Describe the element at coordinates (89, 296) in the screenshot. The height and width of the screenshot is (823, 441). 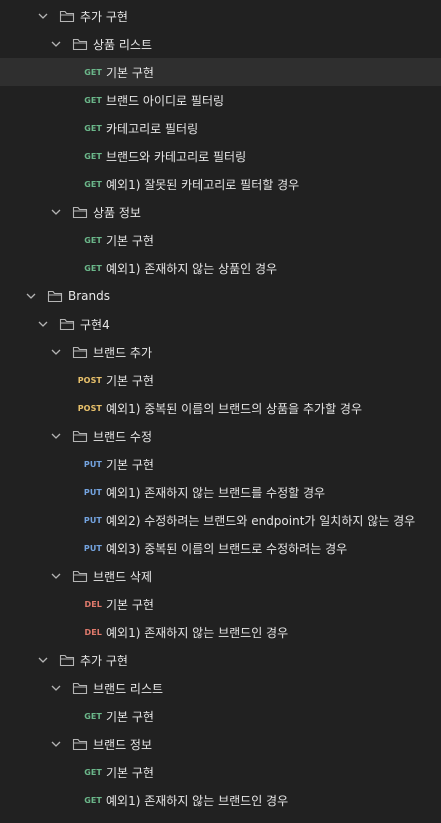
I see `folder-label: Brands` at that location.